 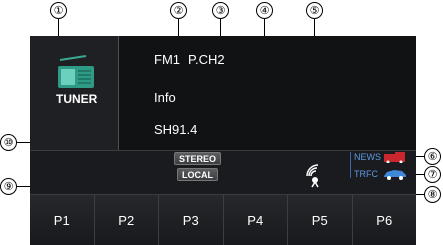 I want to click on trfc-indicator: TRFC, so click(x=366, y=174).